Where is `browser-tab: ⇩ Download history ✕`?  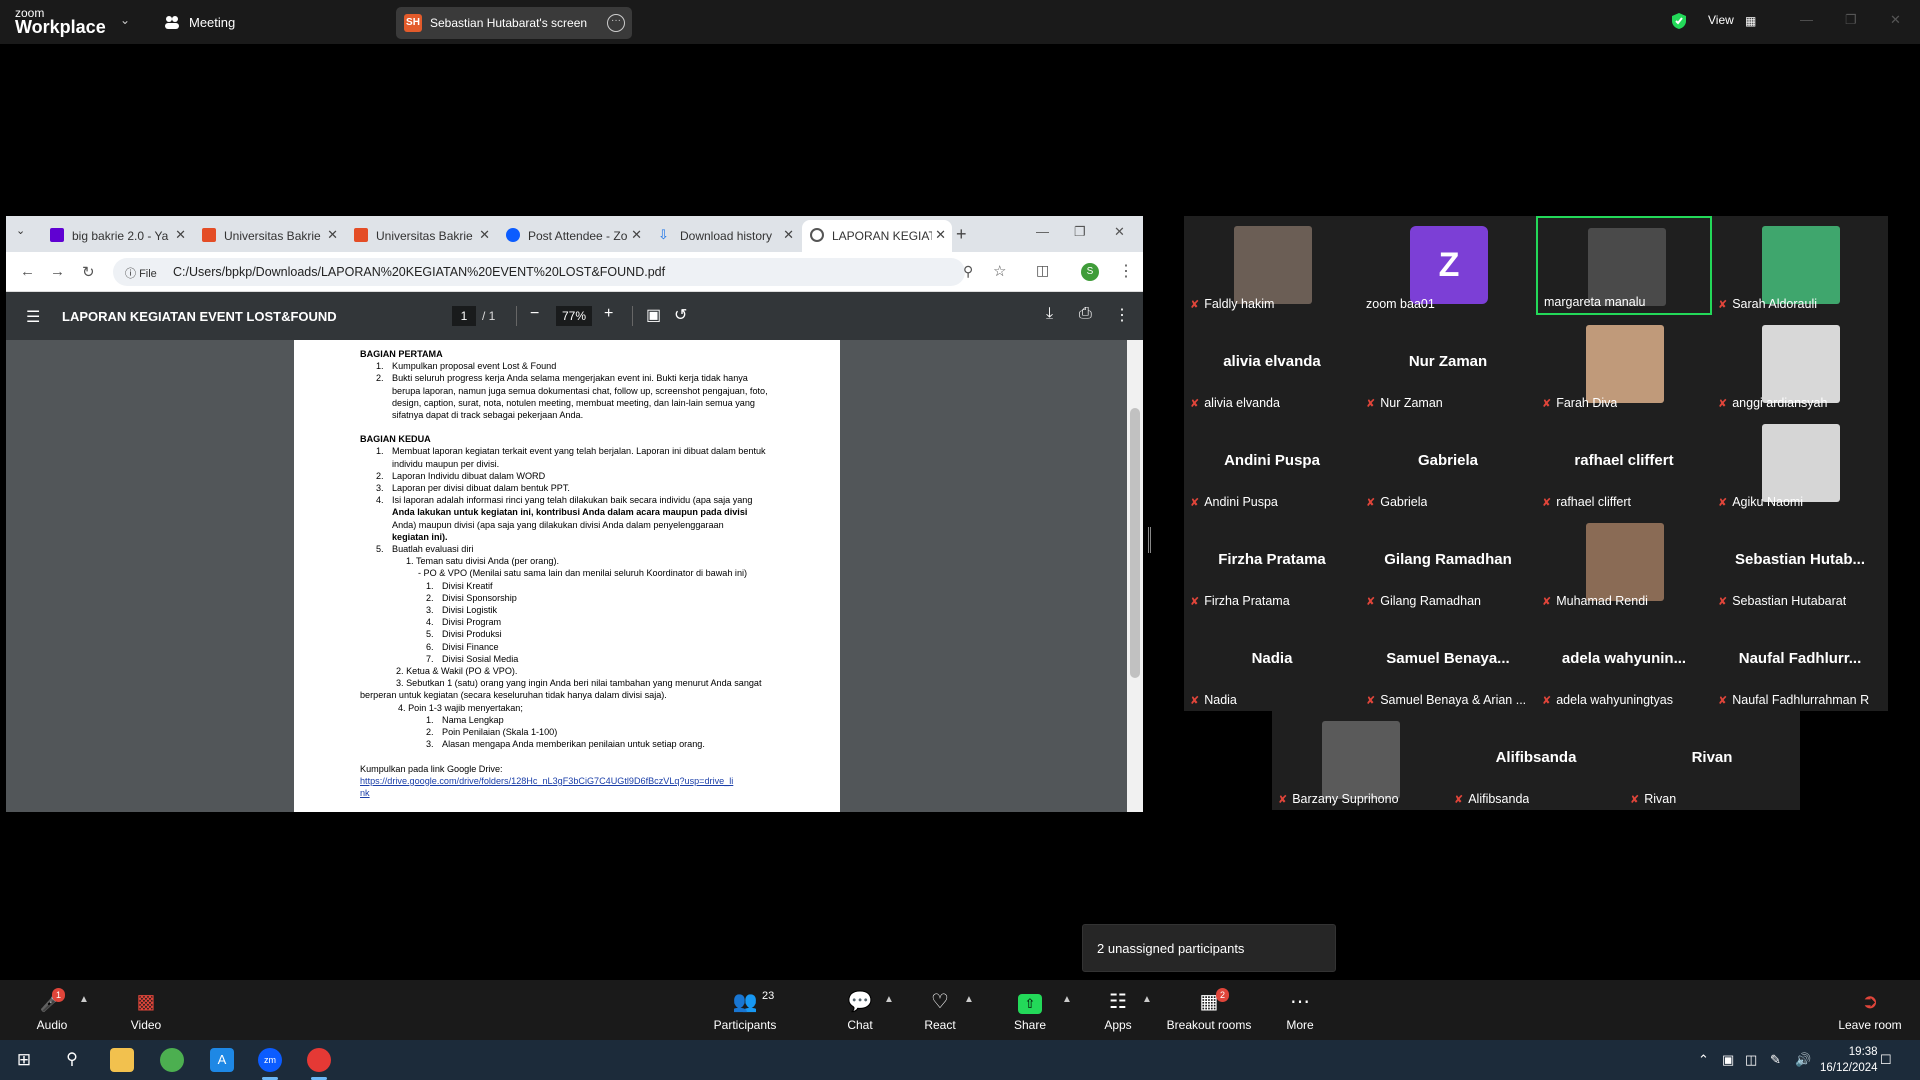 browser-tab: ⇩ Download history ✕ is located at coordinates (725, 236).